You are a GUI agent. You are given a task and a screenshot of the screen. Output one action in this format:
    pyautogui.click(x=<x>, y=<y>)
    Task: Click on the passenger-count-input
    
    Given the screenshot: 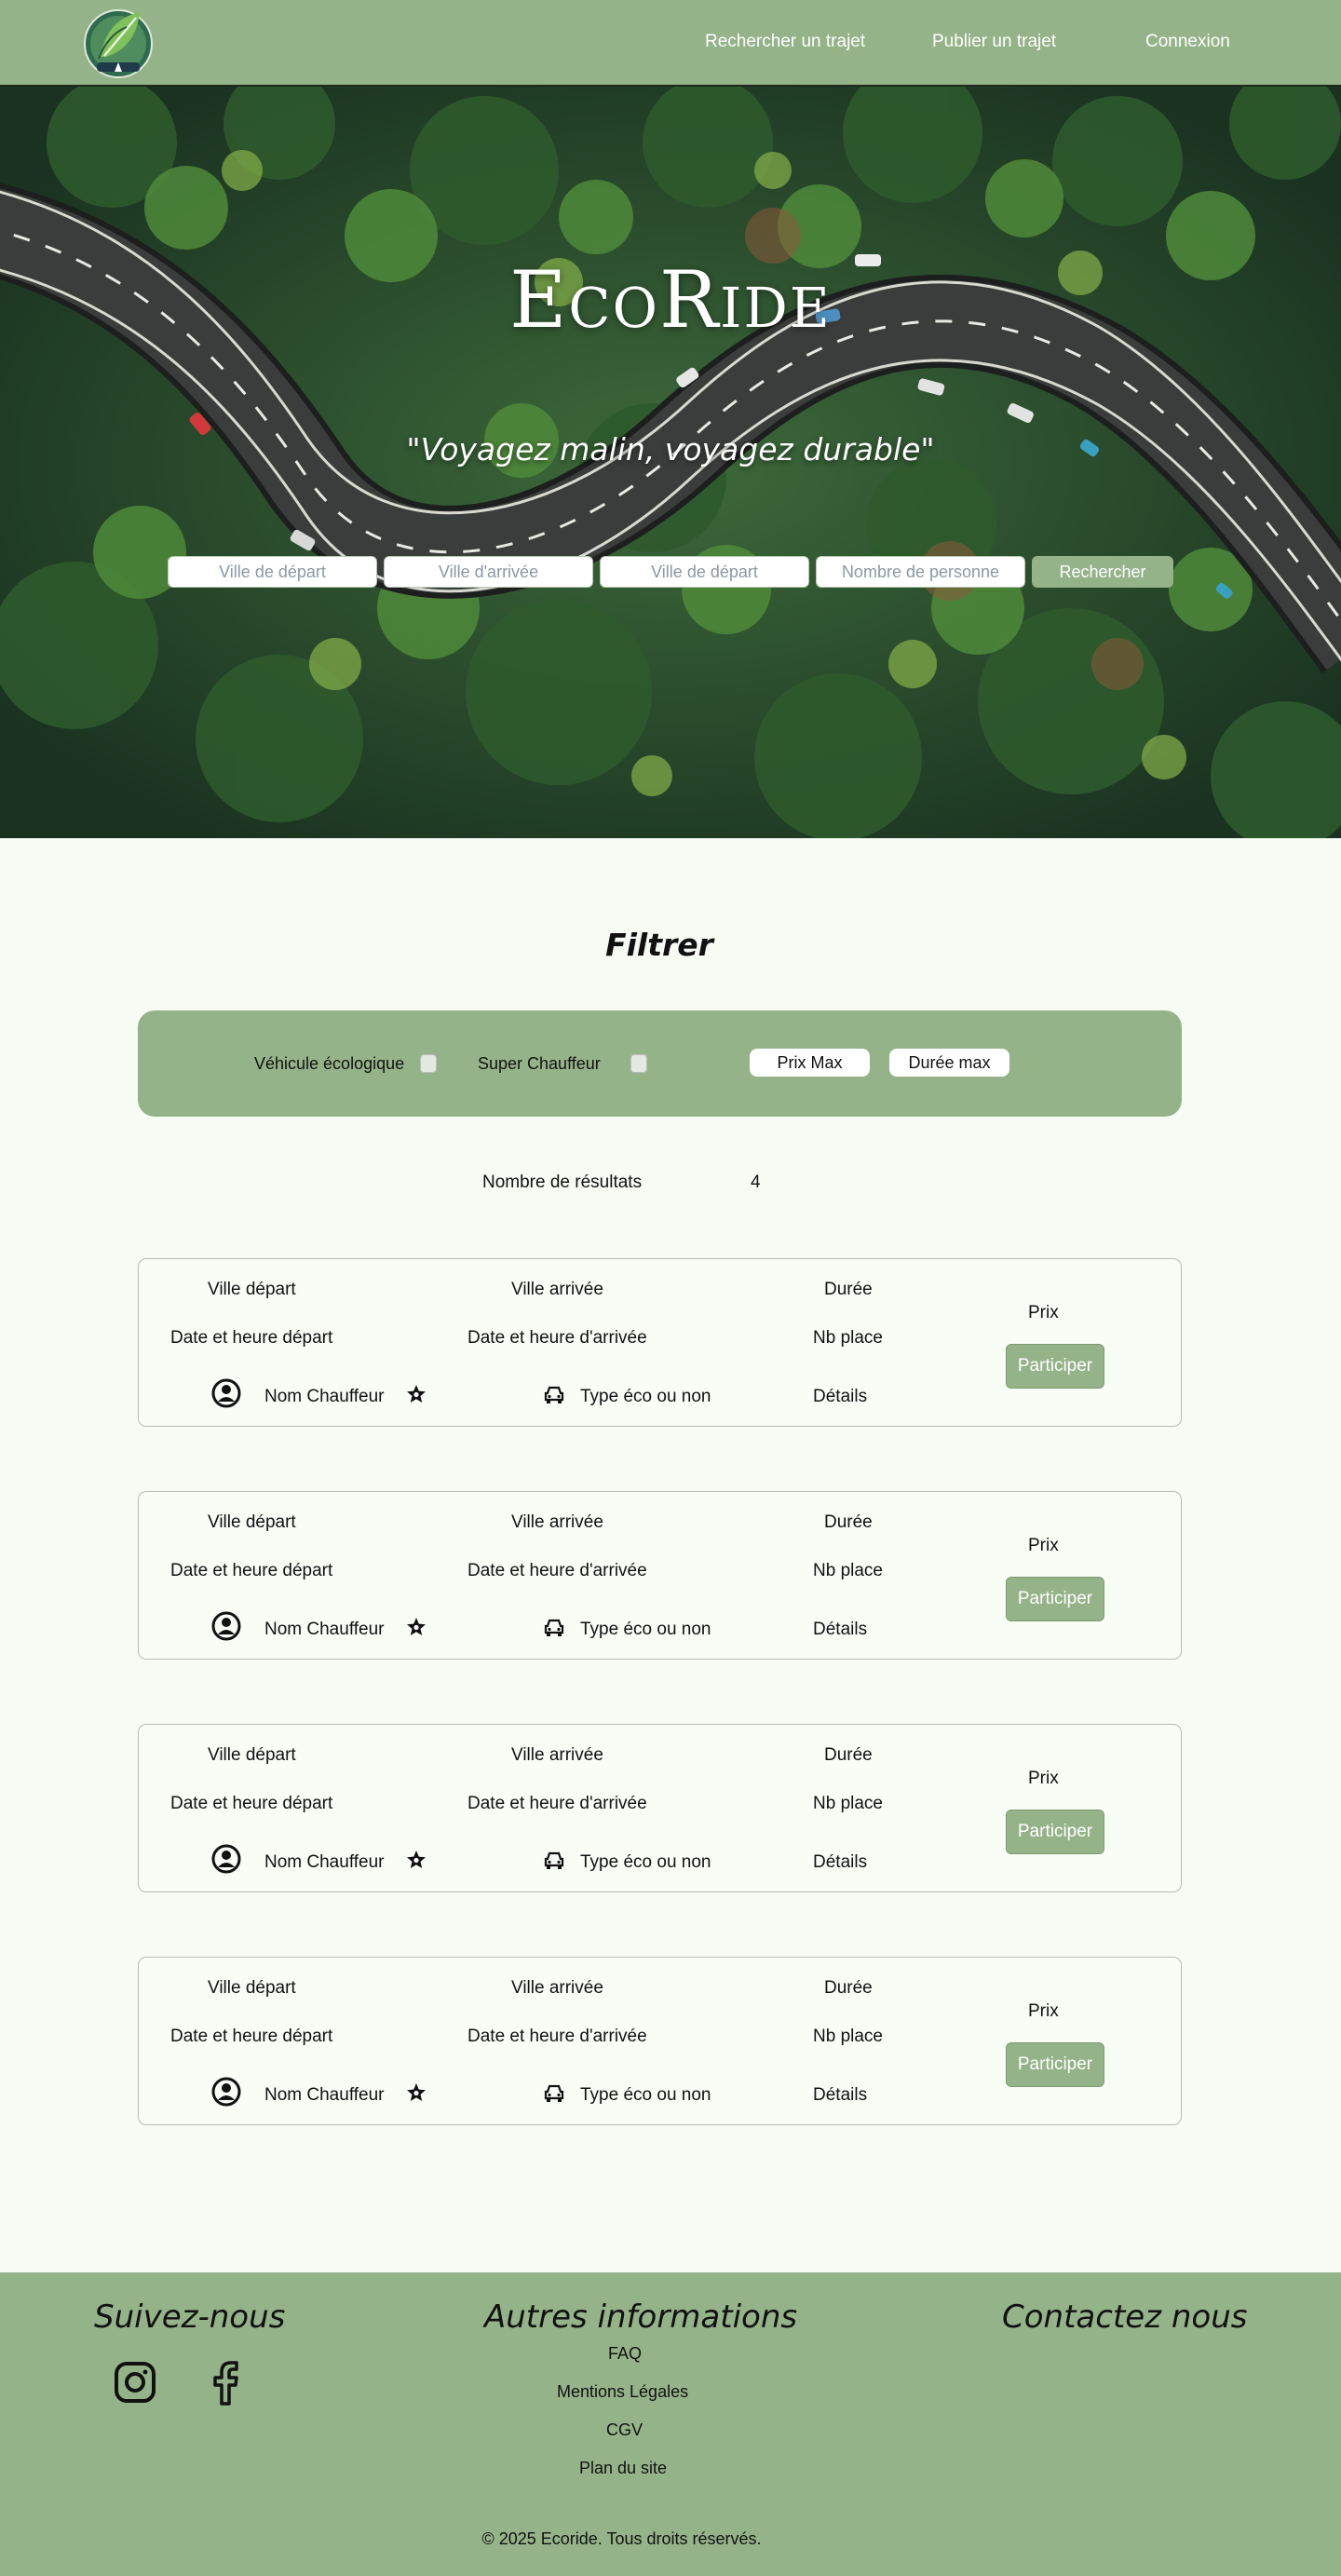 What is the action you would take?
    pyautogui.click(x=920, y=572)
    